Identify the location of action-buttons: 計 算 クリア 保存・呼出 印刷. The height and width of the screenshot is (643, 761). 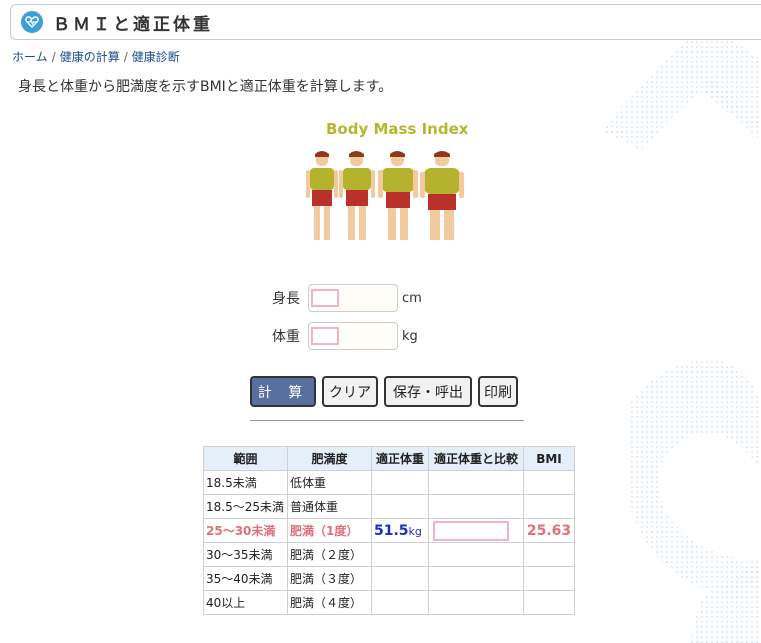
(384, 391).